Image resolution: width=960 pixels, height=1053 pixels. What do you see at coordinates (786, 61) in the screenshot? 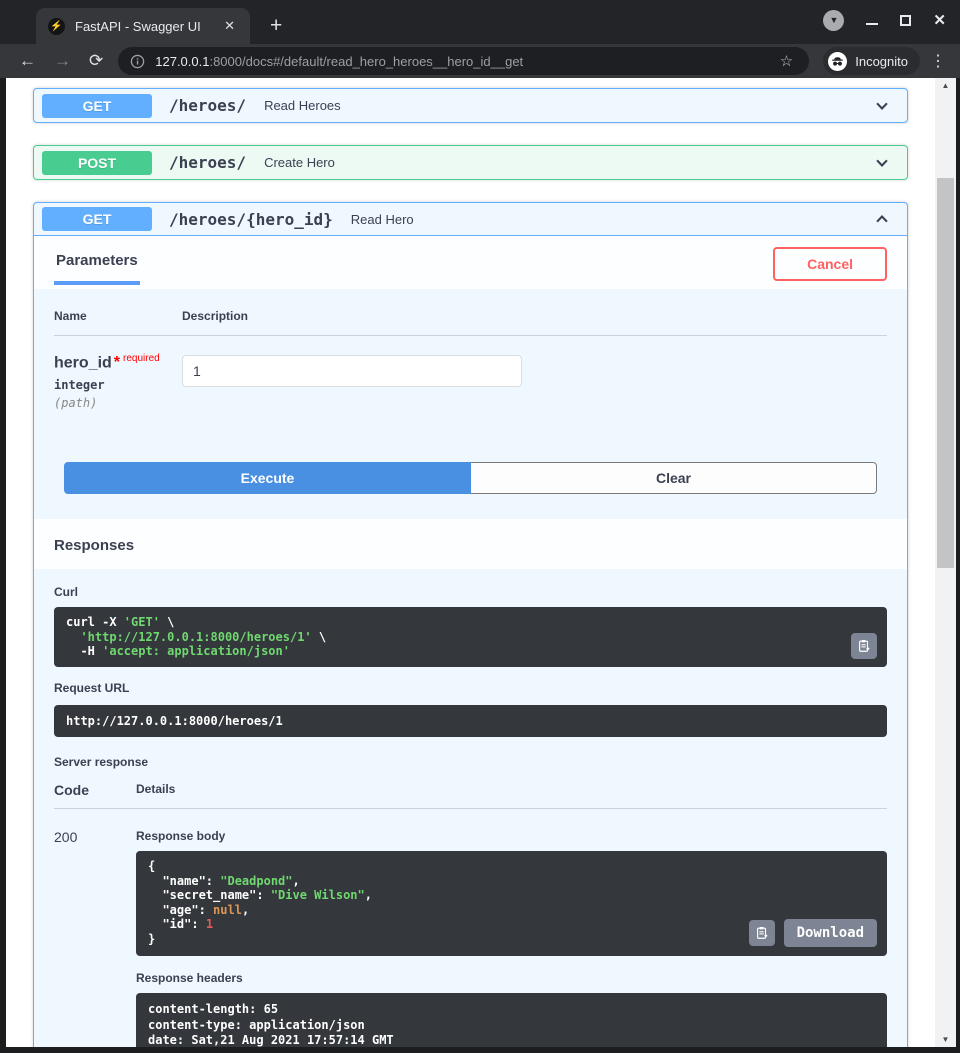
I see `bookmark-star-icon: ☆` at bounding box center [786, 61].